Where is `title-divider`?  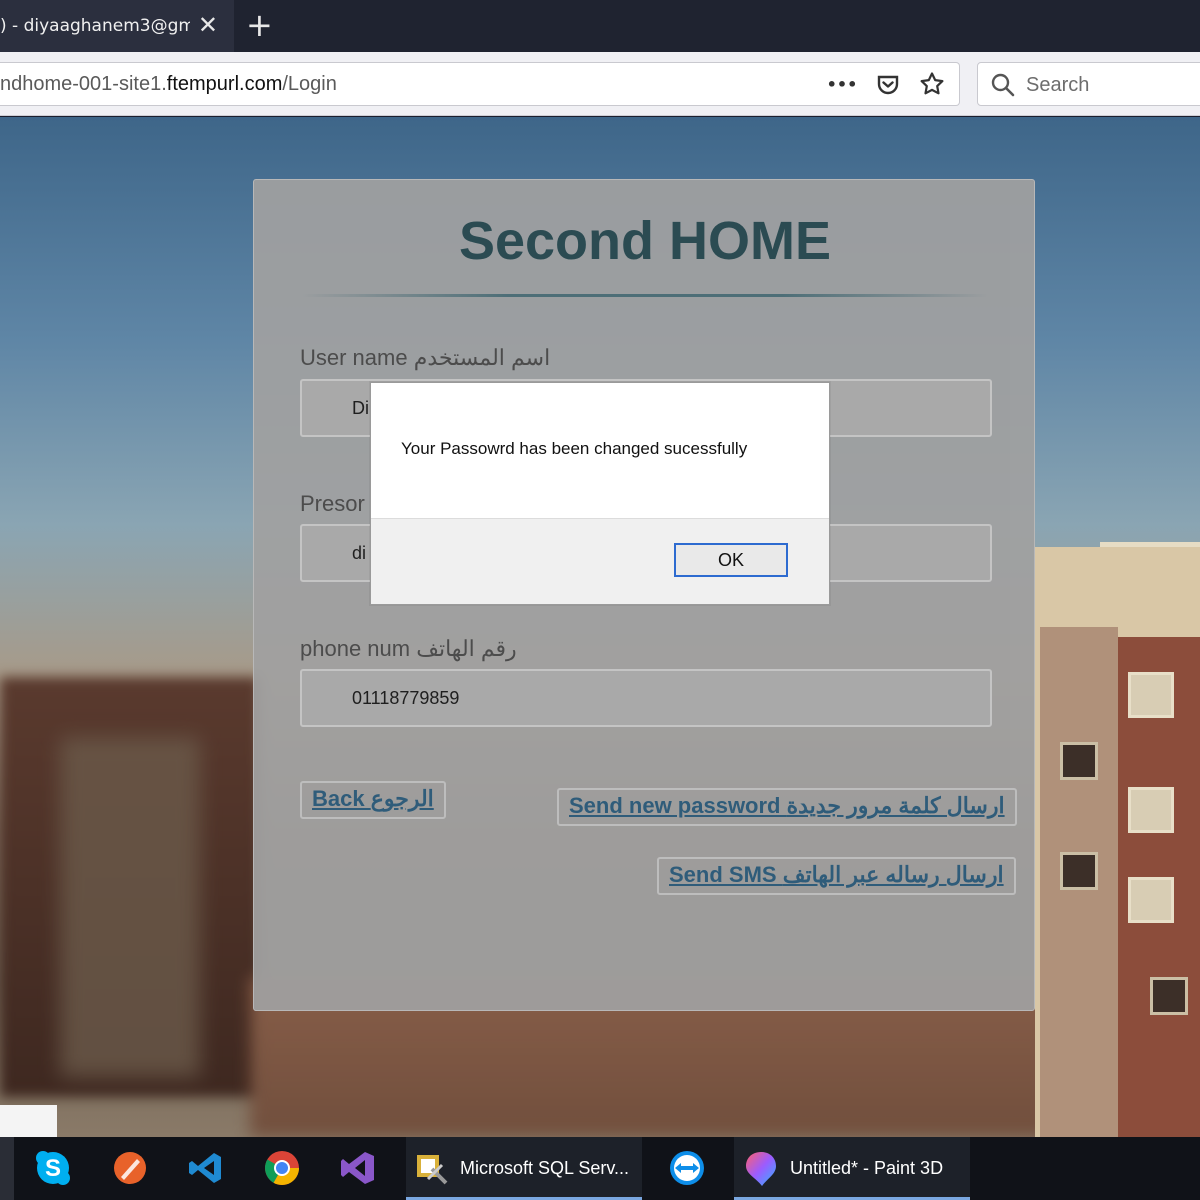
title-divider is located at coordinates (645, 295).